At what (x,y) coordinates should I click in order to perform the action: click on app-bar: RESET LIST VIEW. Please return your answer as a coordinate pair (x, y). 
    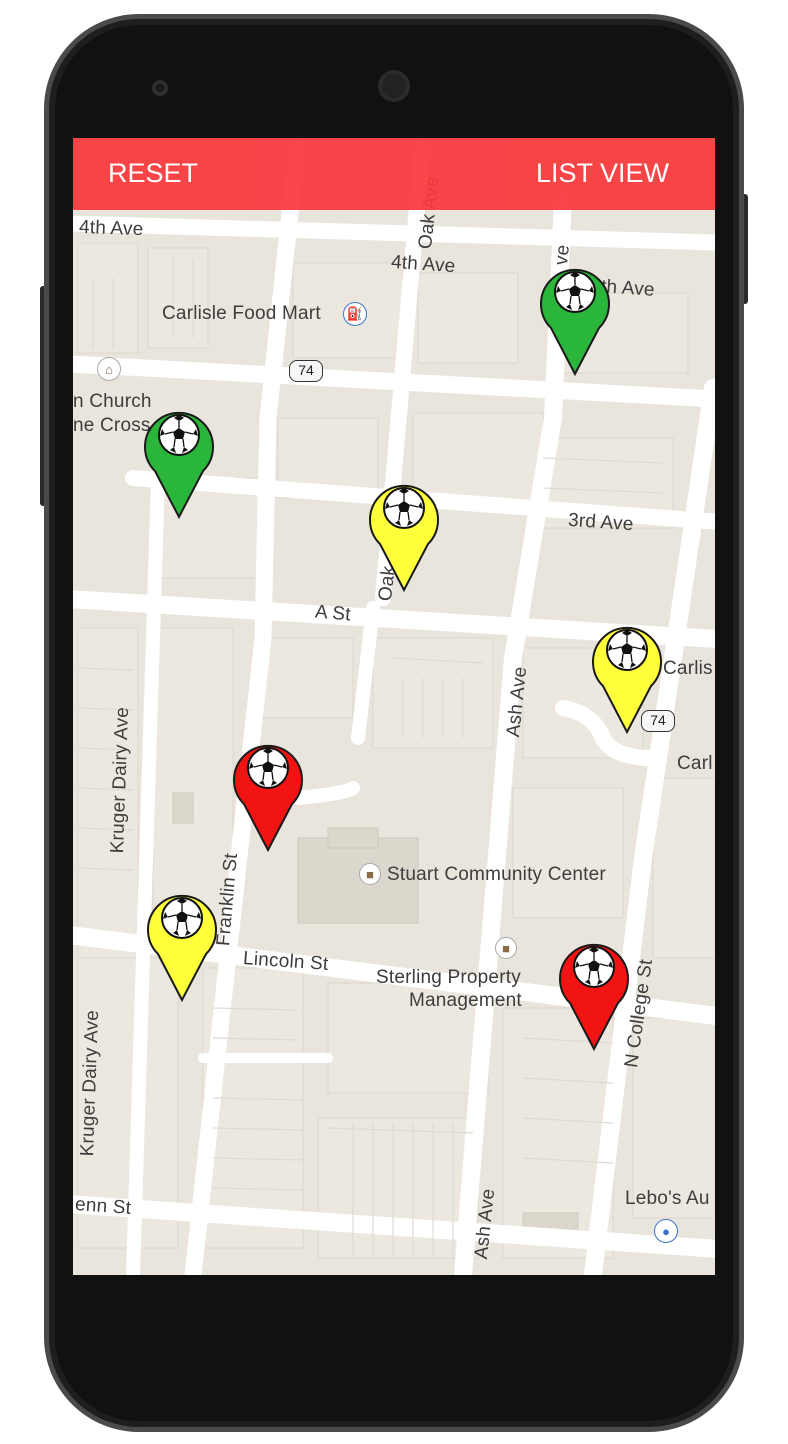
    Looking at the image, I should click on (394, 174).